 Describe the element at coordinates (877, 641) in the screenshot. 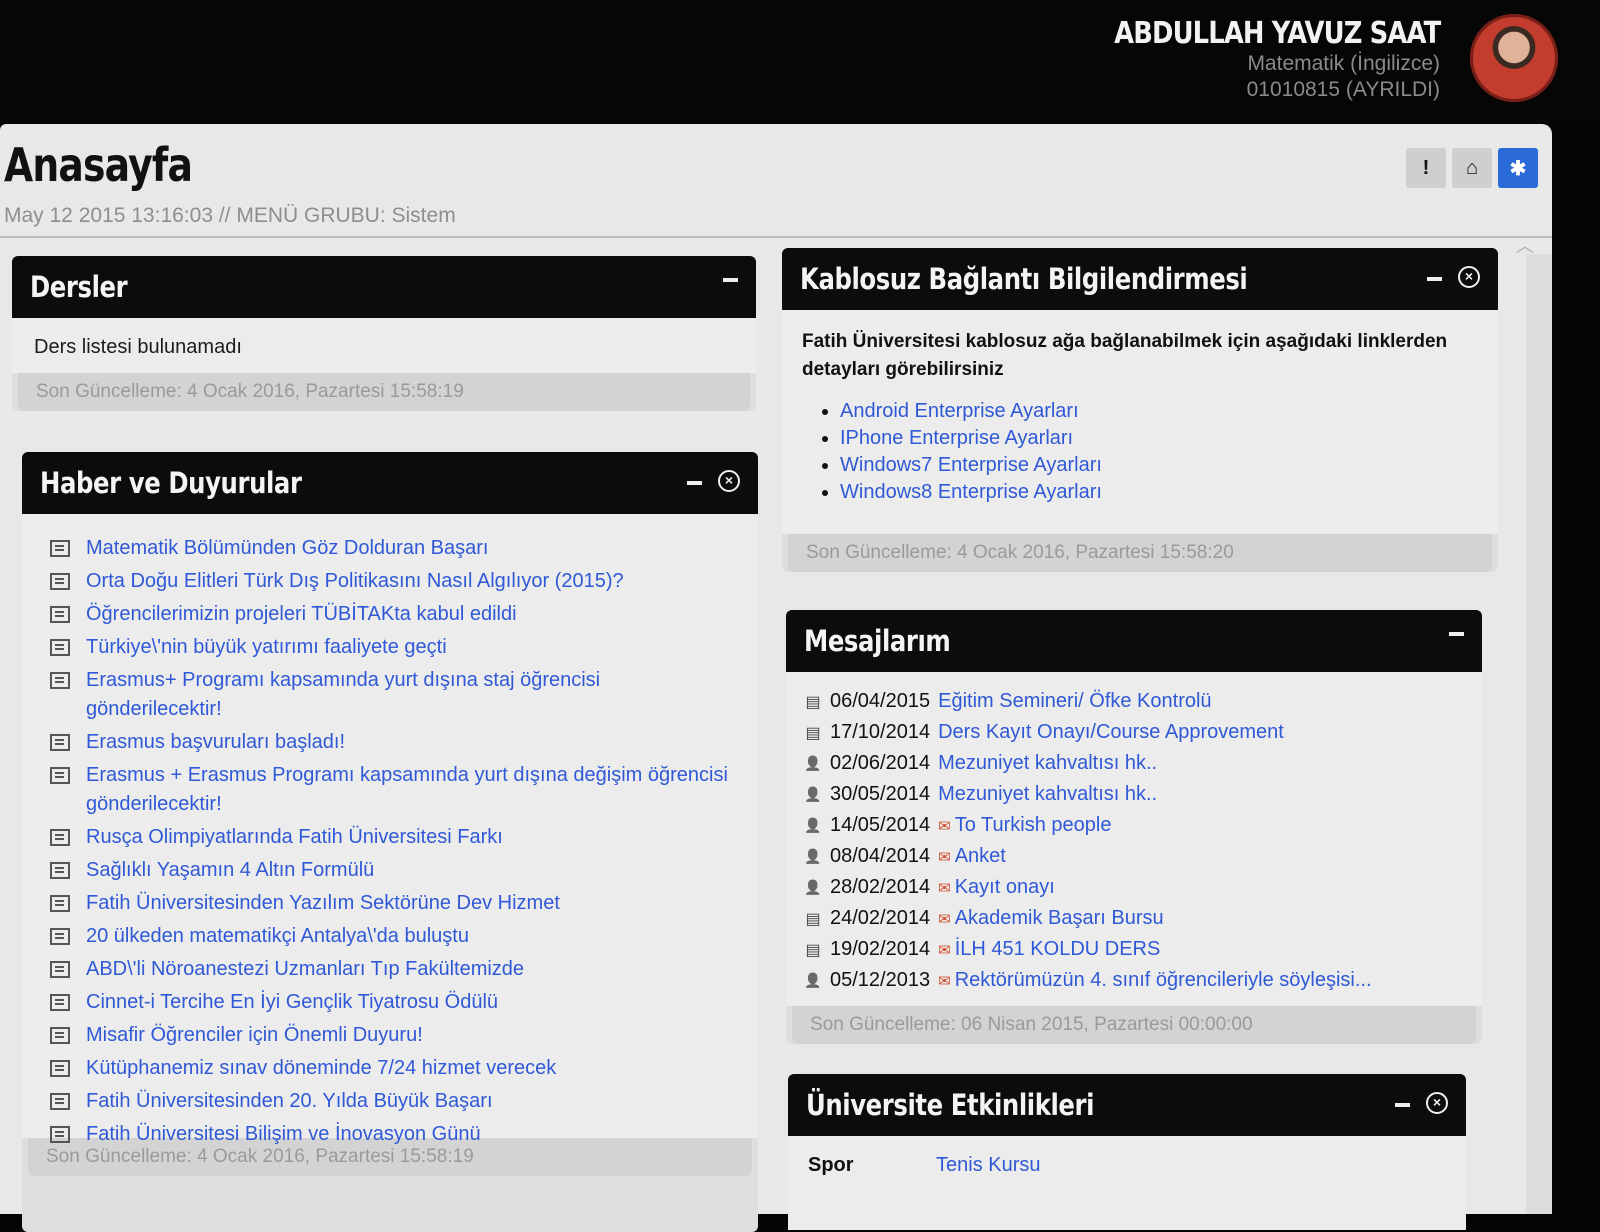

I see `widget-title: Mesajlarım` at that location.